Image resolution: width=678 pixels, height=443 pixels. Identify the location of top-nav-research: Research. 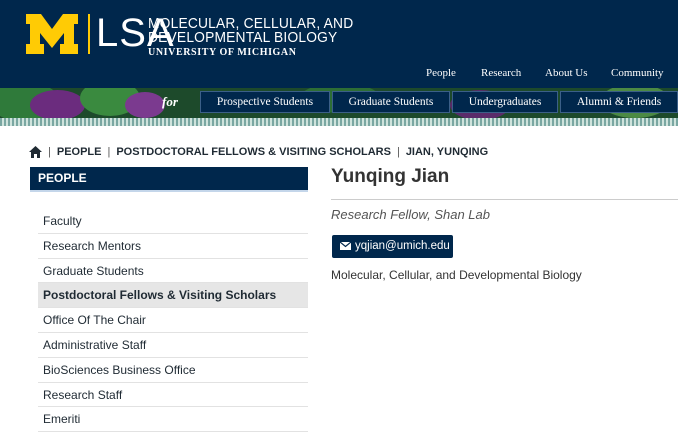
(501, 73).